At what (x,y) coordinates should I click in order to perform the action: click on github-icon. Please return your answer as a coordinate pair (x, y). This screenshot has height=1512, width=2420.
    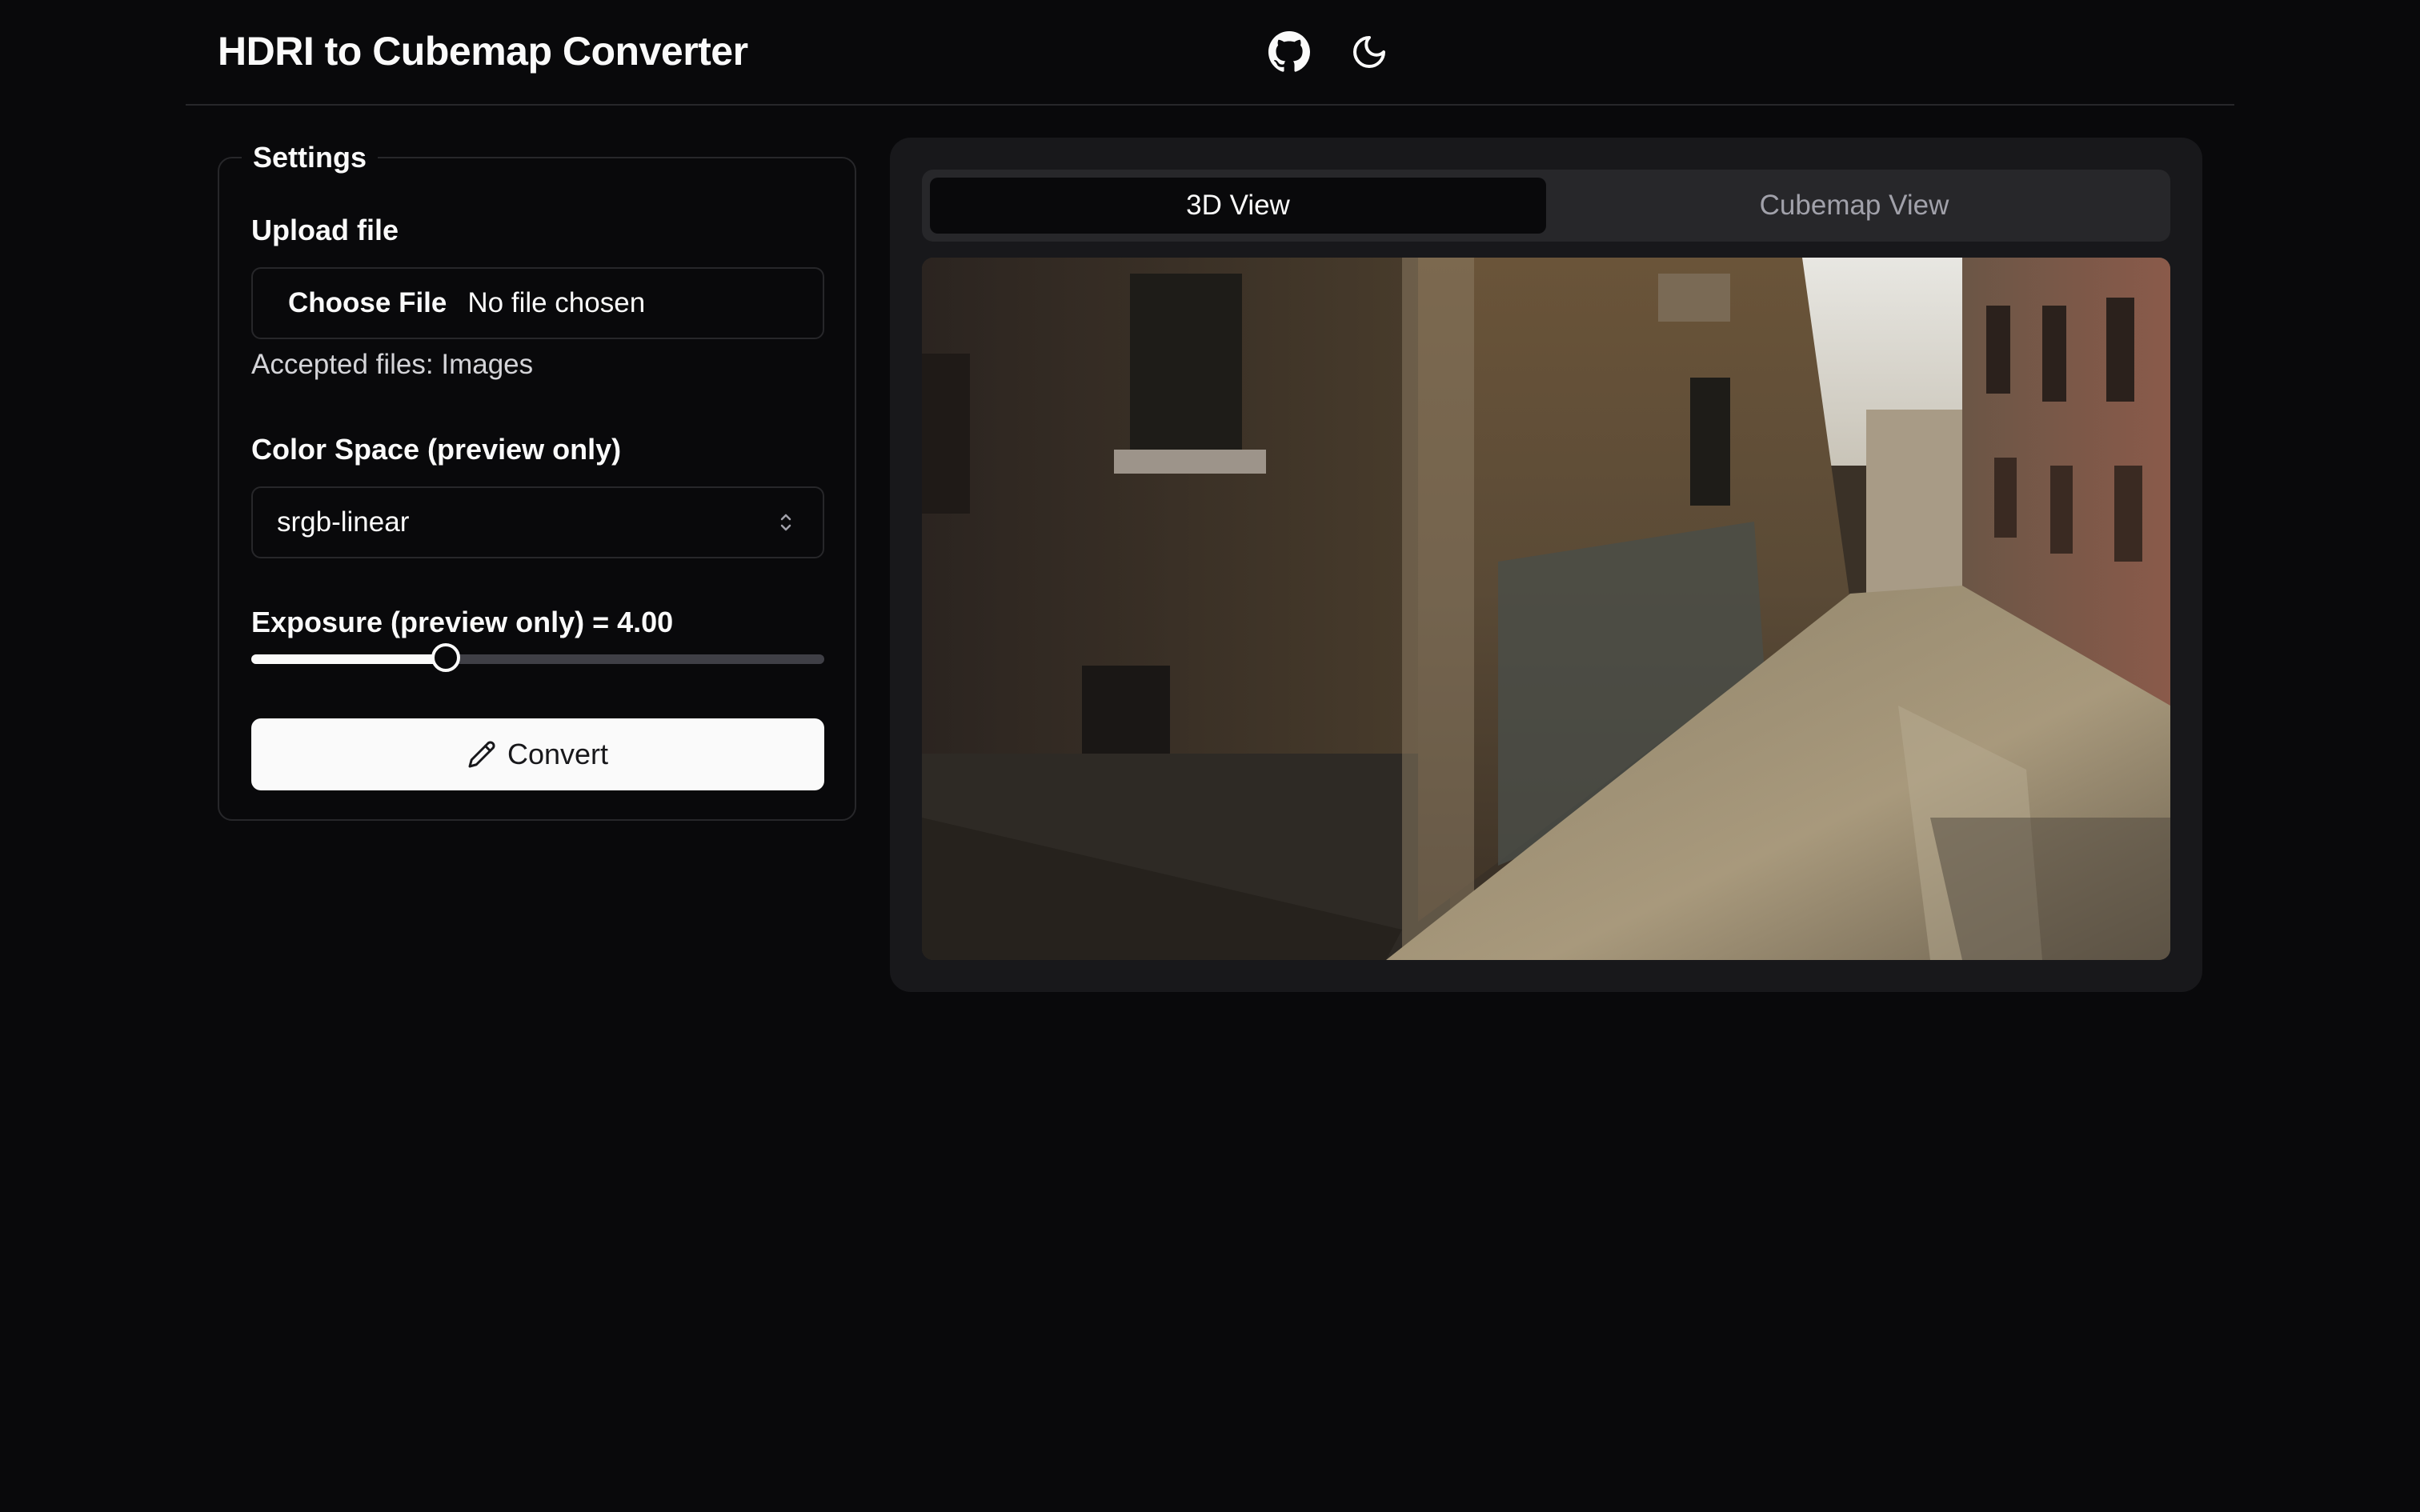
    Looking at the image, I should click on (1289, 51).